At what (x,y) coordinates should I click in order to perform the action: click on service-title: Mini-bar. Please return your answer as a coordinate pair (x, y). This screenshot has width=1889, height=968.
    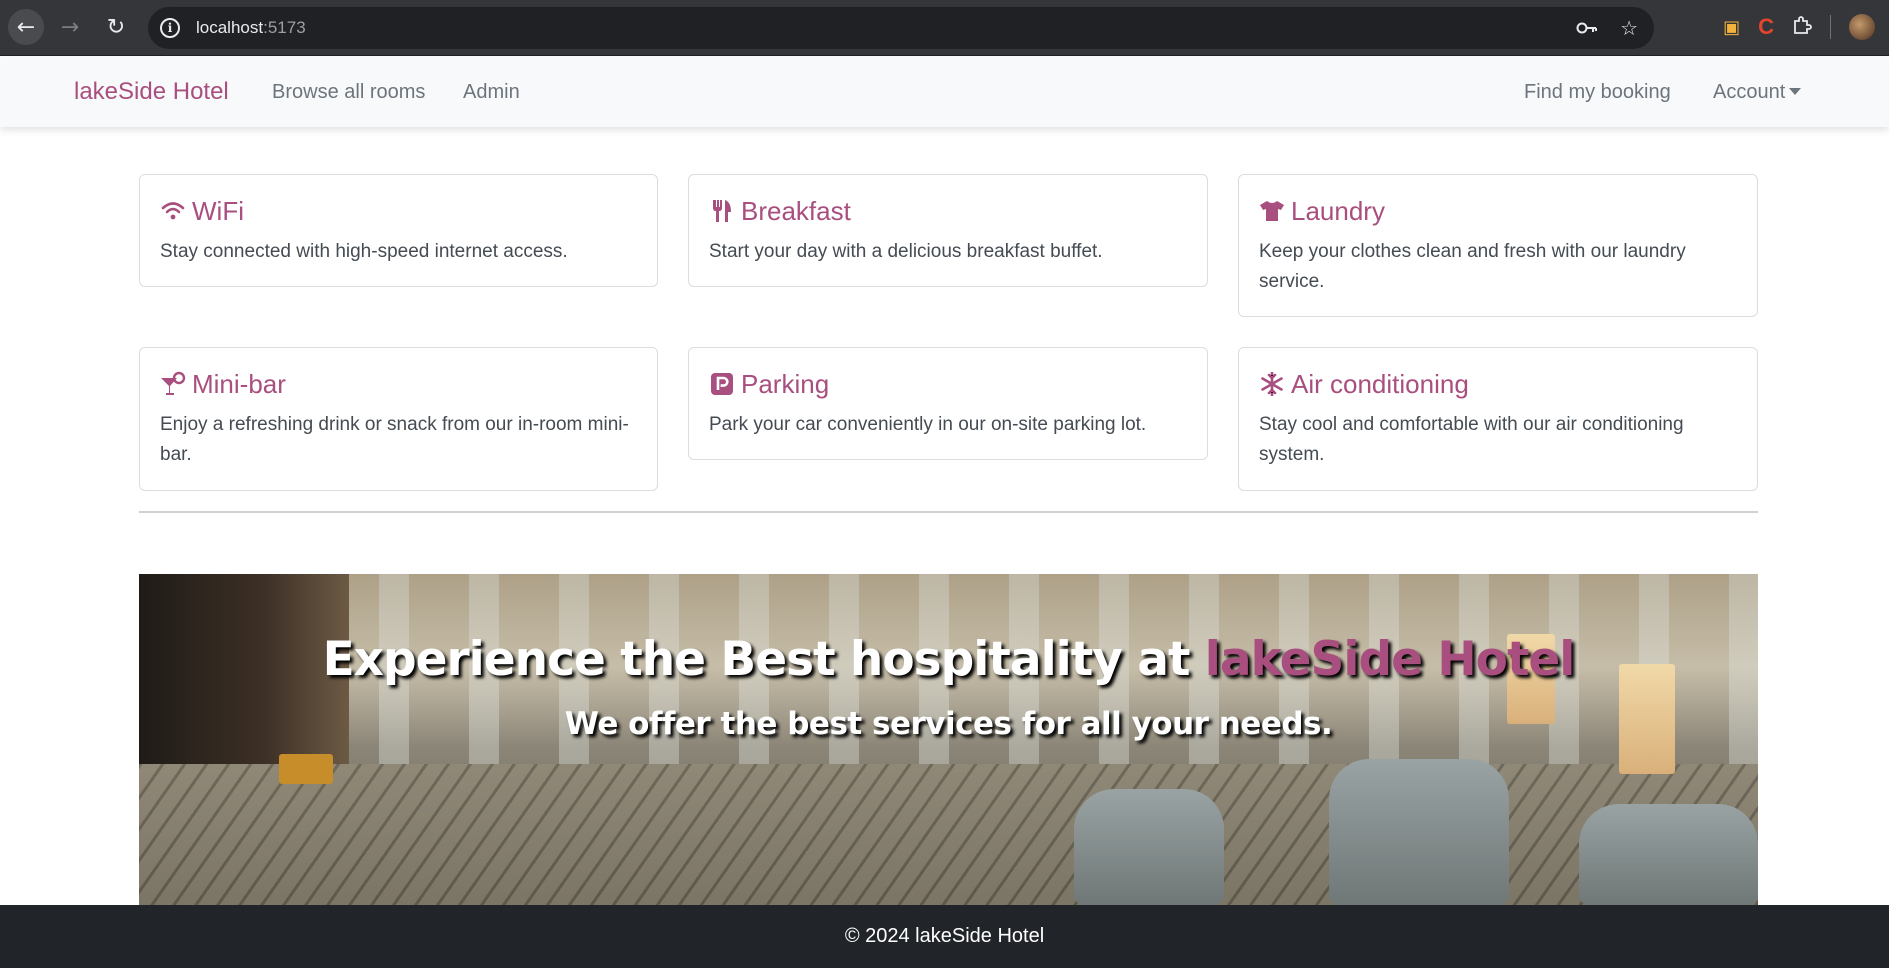
    Looking at the image, I should click on (239, 383).